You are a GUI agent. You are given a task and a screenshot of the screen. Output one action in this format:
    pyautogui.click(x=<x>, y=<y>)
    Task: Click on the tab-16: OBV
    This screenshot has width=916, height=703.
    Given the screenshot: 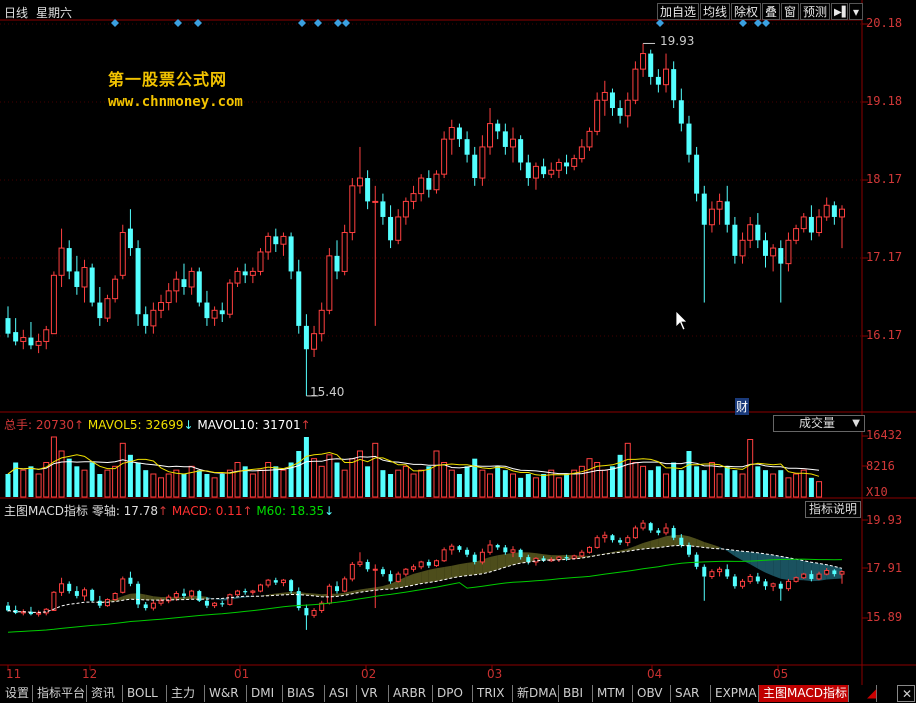 What is the action you would take?
    pyautogui.click(x=652, y=693)
    